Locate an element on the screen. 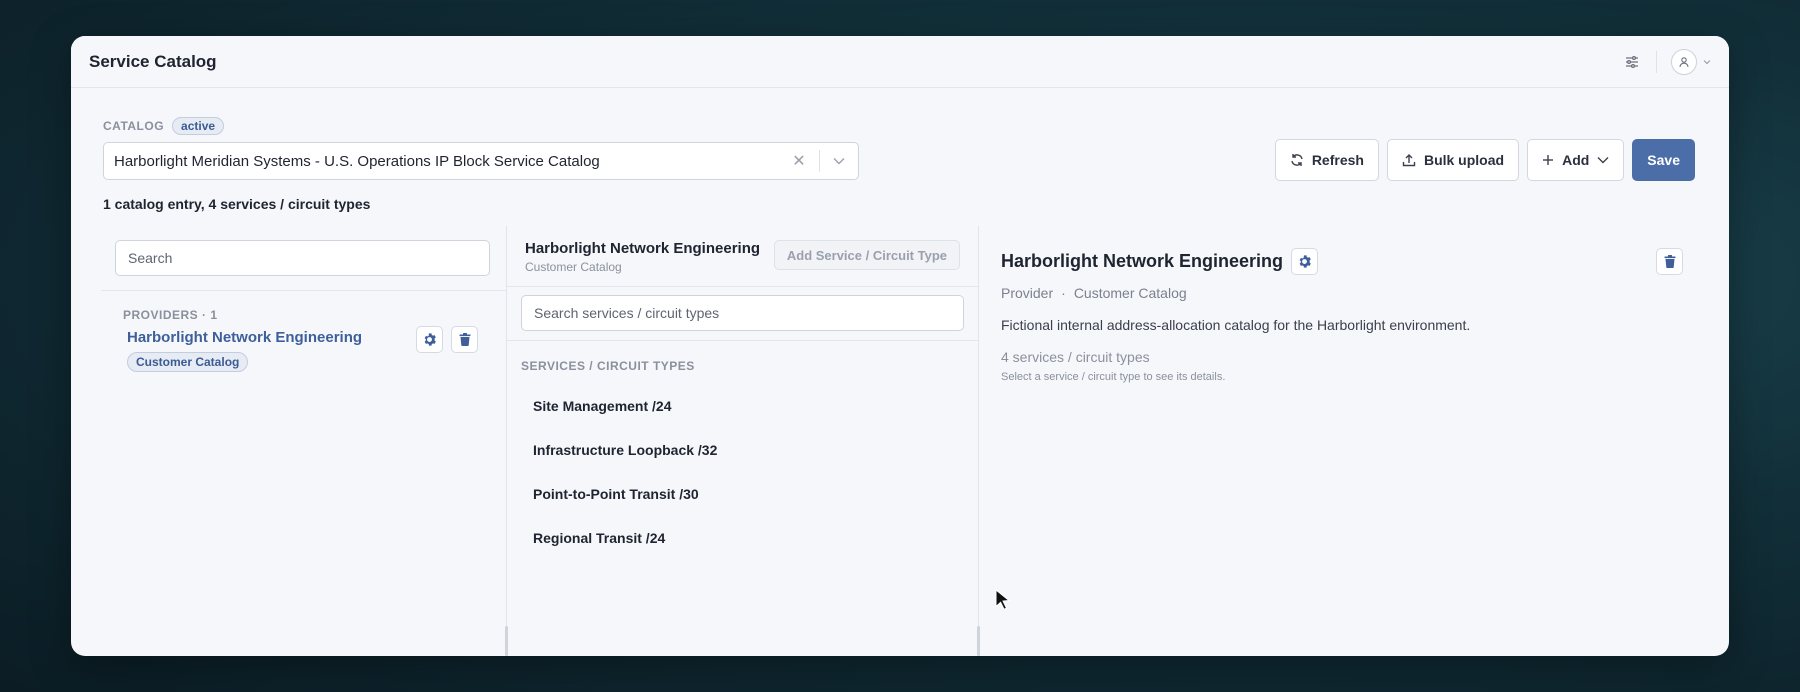 This screenshot has width=1800, height=692. list-item: Site Management /24 is located at coordinates (625, 406).